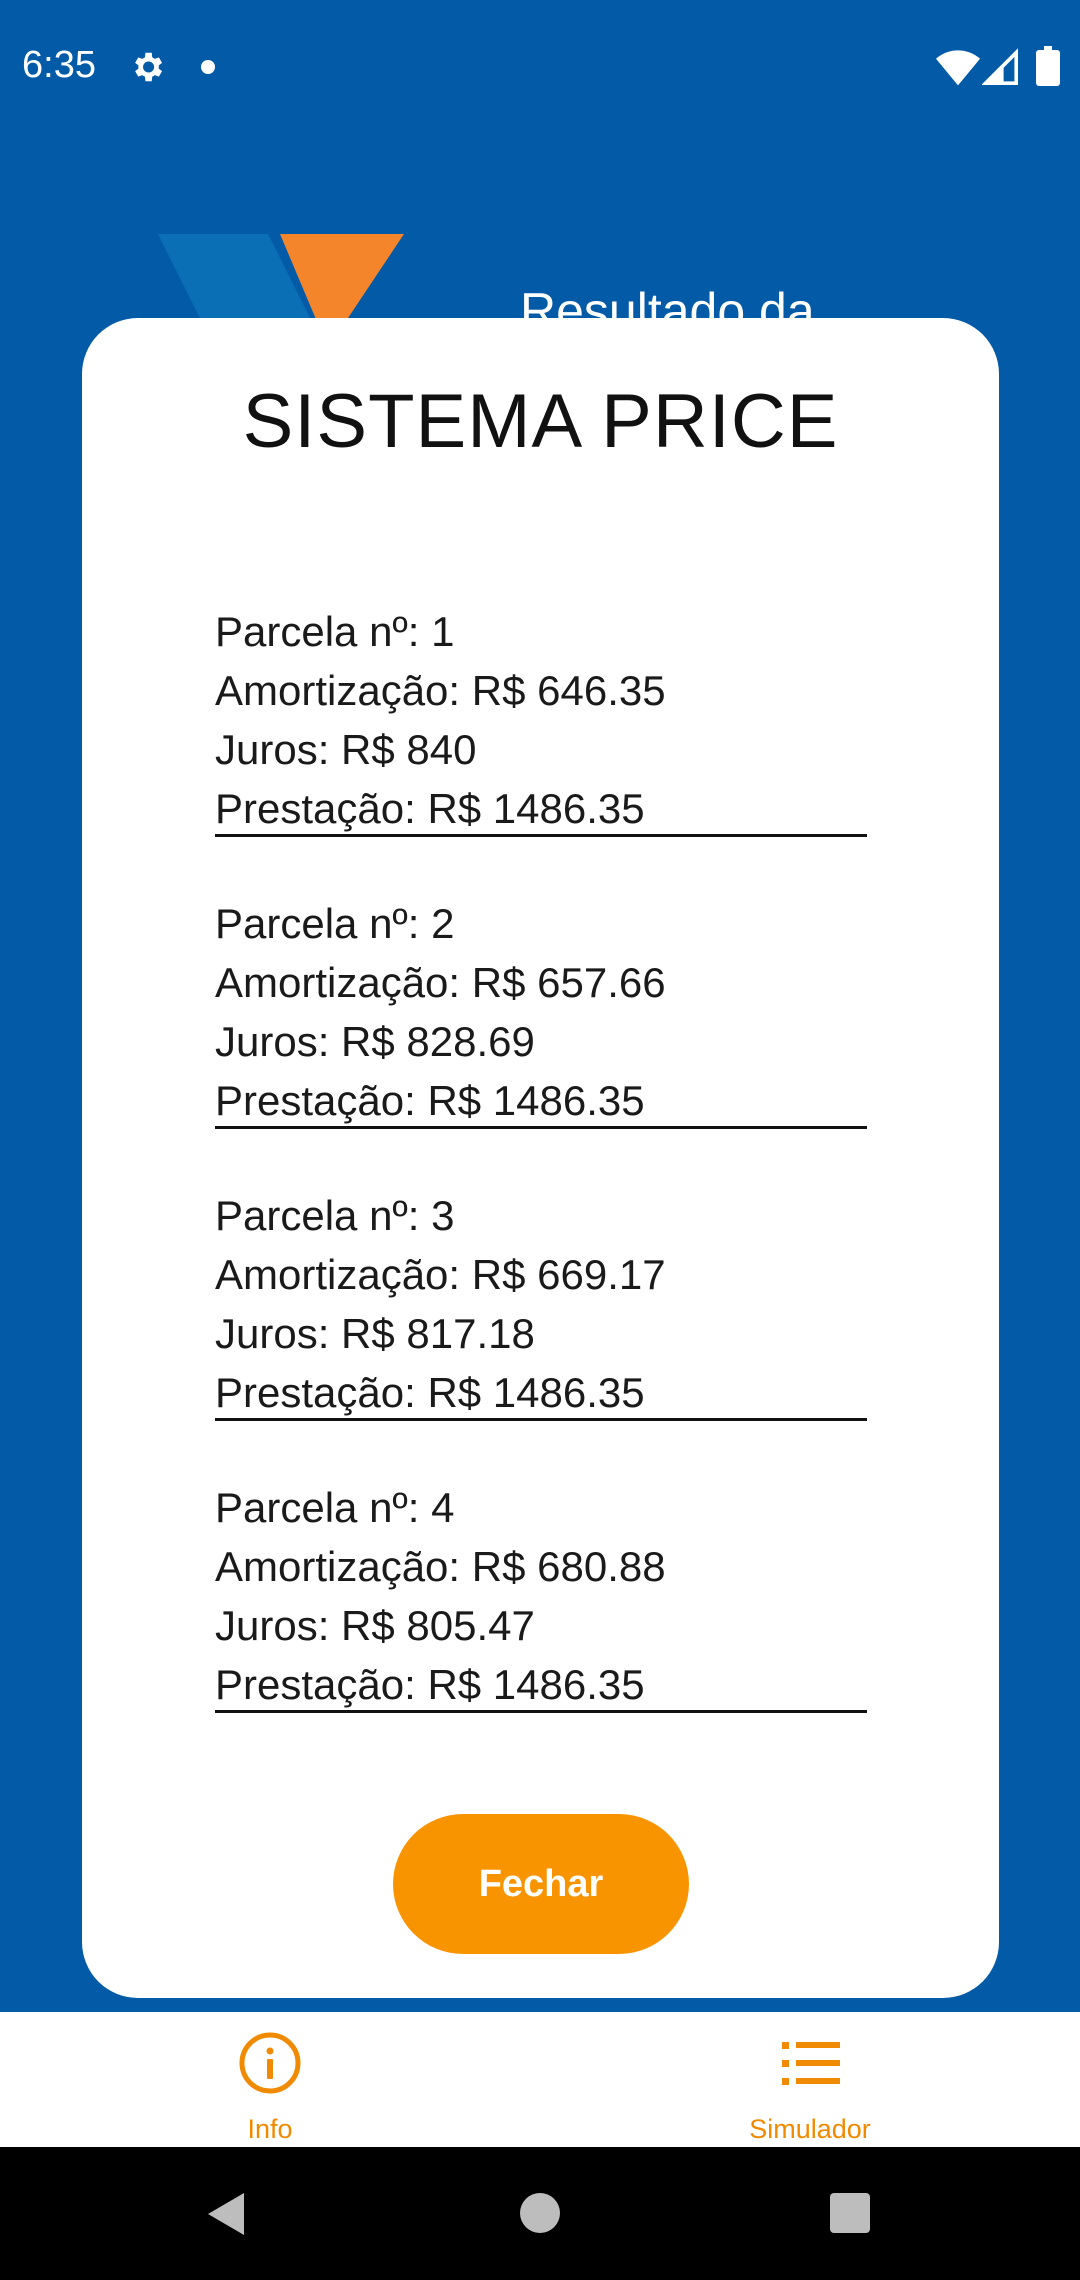 The image size is (1080, 2280). What do you see at coordinates (335, 631) in the screenshot?
I see `installment-number: Parcela nº: 1` at bounding box center [335, 631].